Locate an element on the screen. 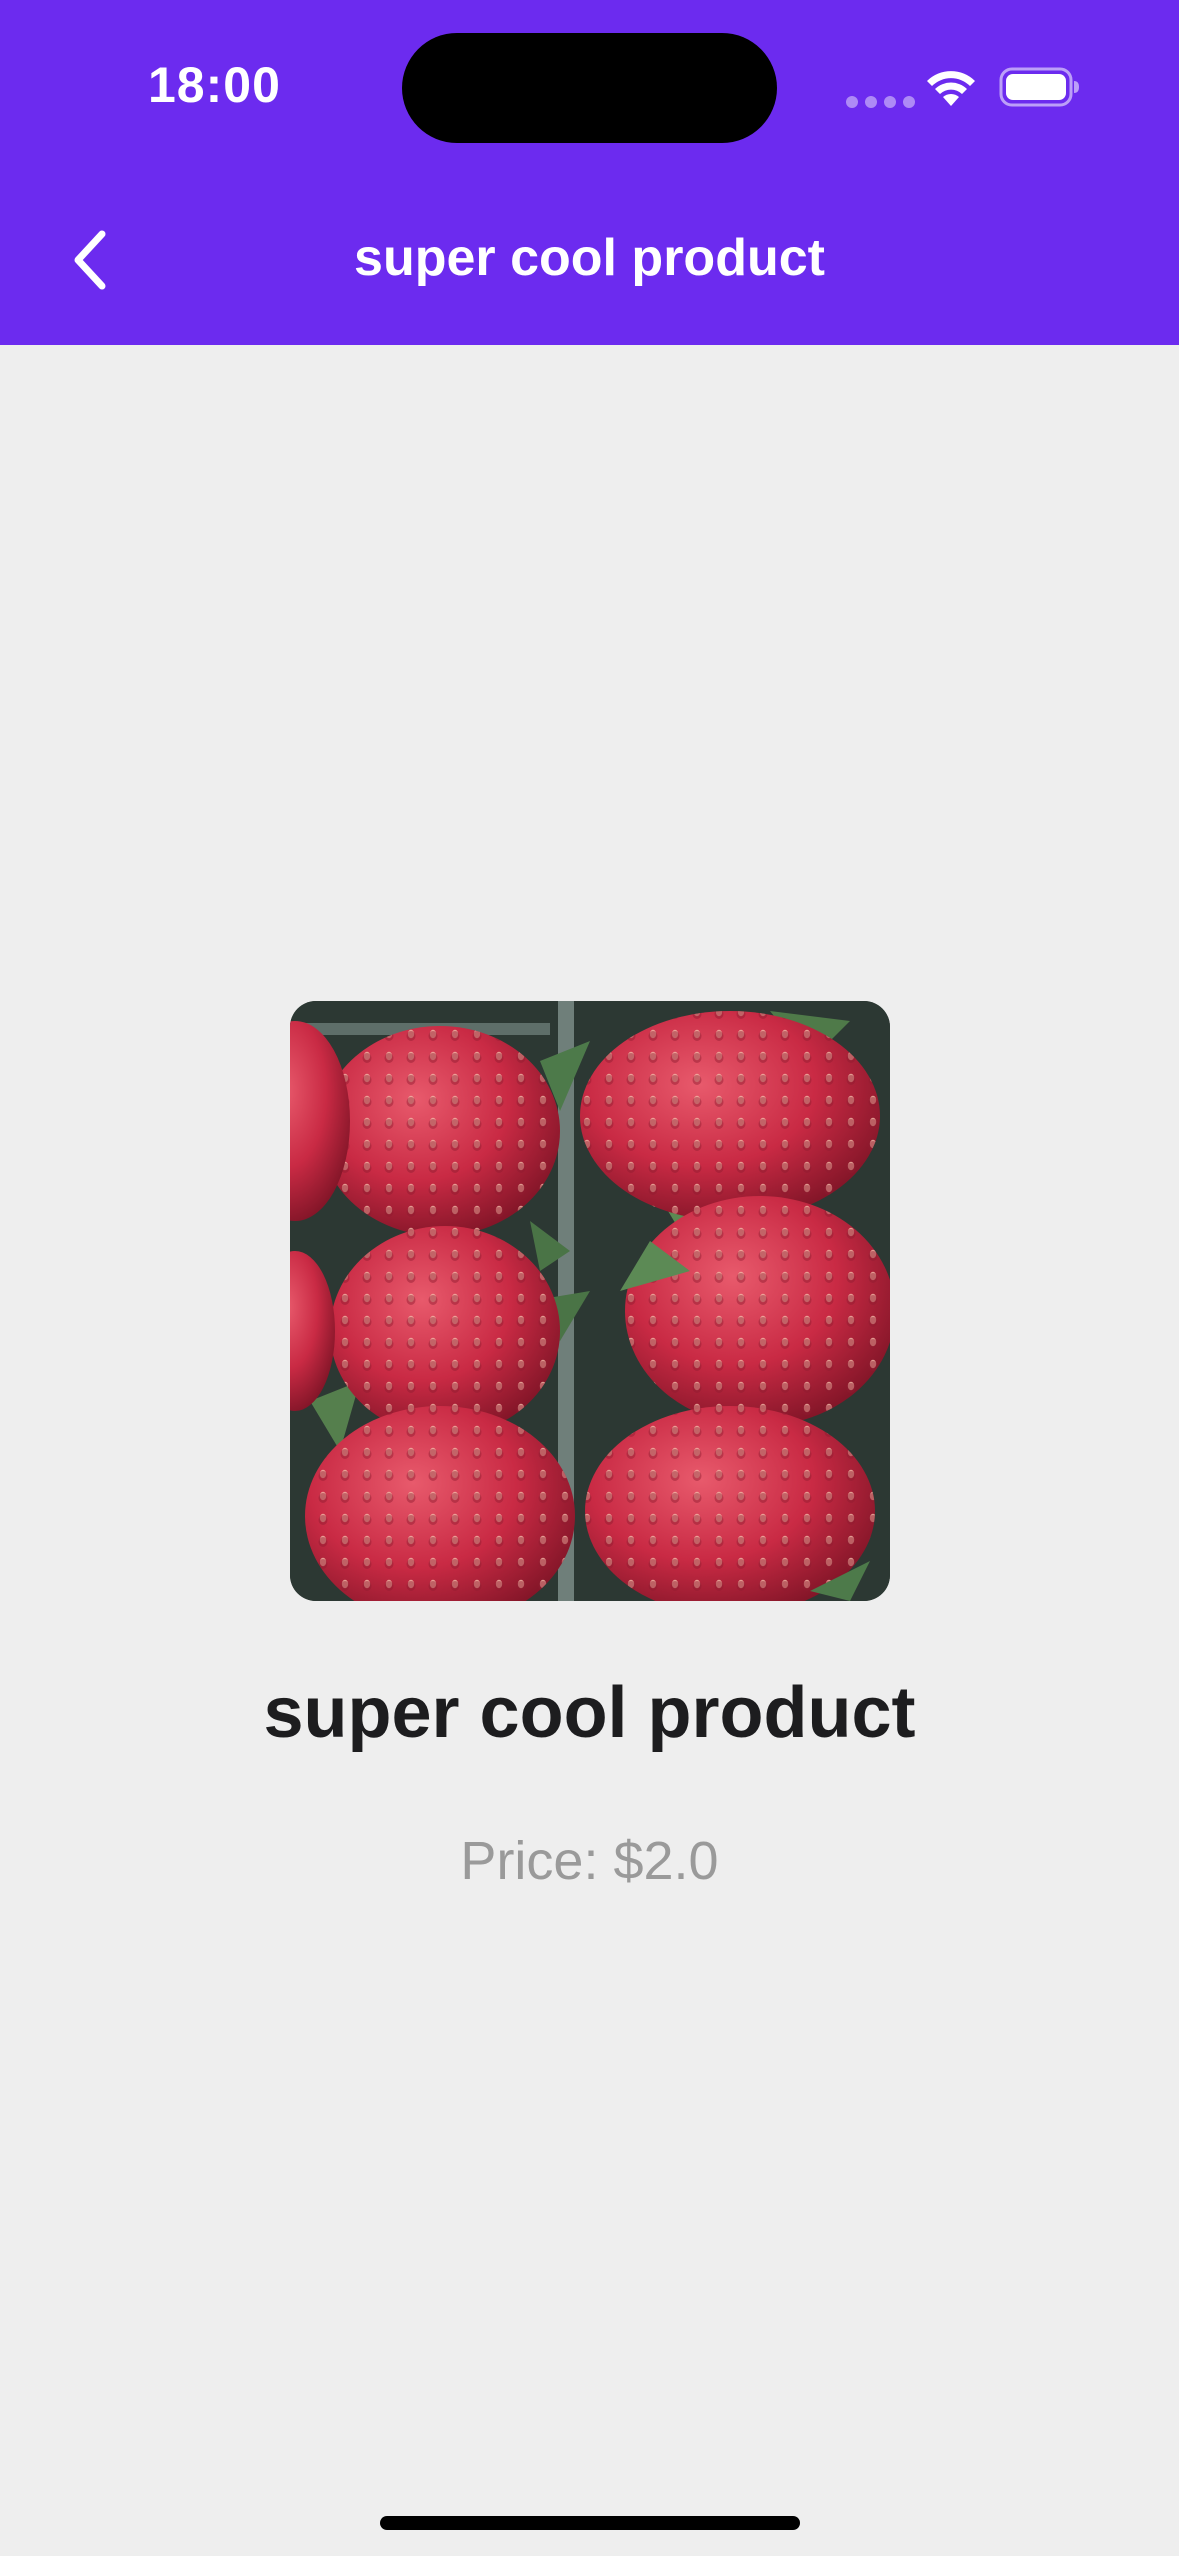 This screenshot has width=1179, height=2556. dynamic-island is located at coordinates (589, 88).